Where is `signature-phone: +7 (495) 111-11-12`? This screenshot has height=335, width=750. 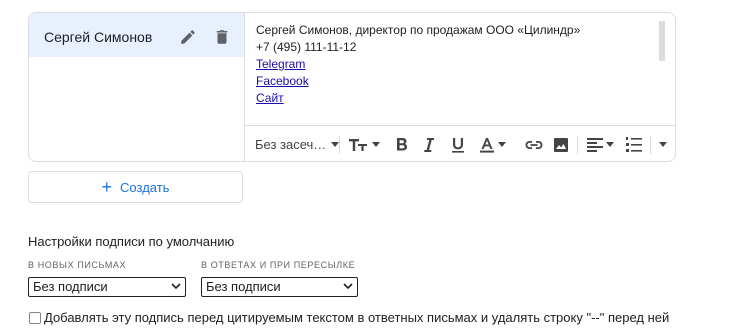 signature-phone: +7 (495) 111-11-12 is located at coordinates (306, 47).